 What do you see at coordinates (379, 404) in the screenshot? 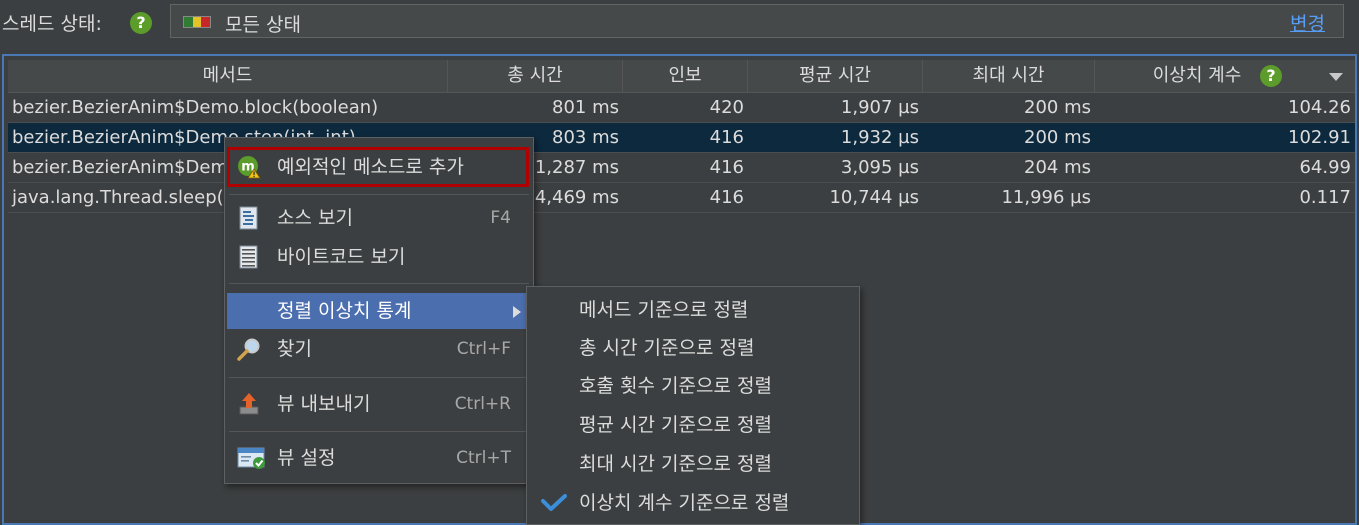
I see `menu-item-export-view: 뷰 내보내기 Ctrl+R` at bounding box center [379, 404].